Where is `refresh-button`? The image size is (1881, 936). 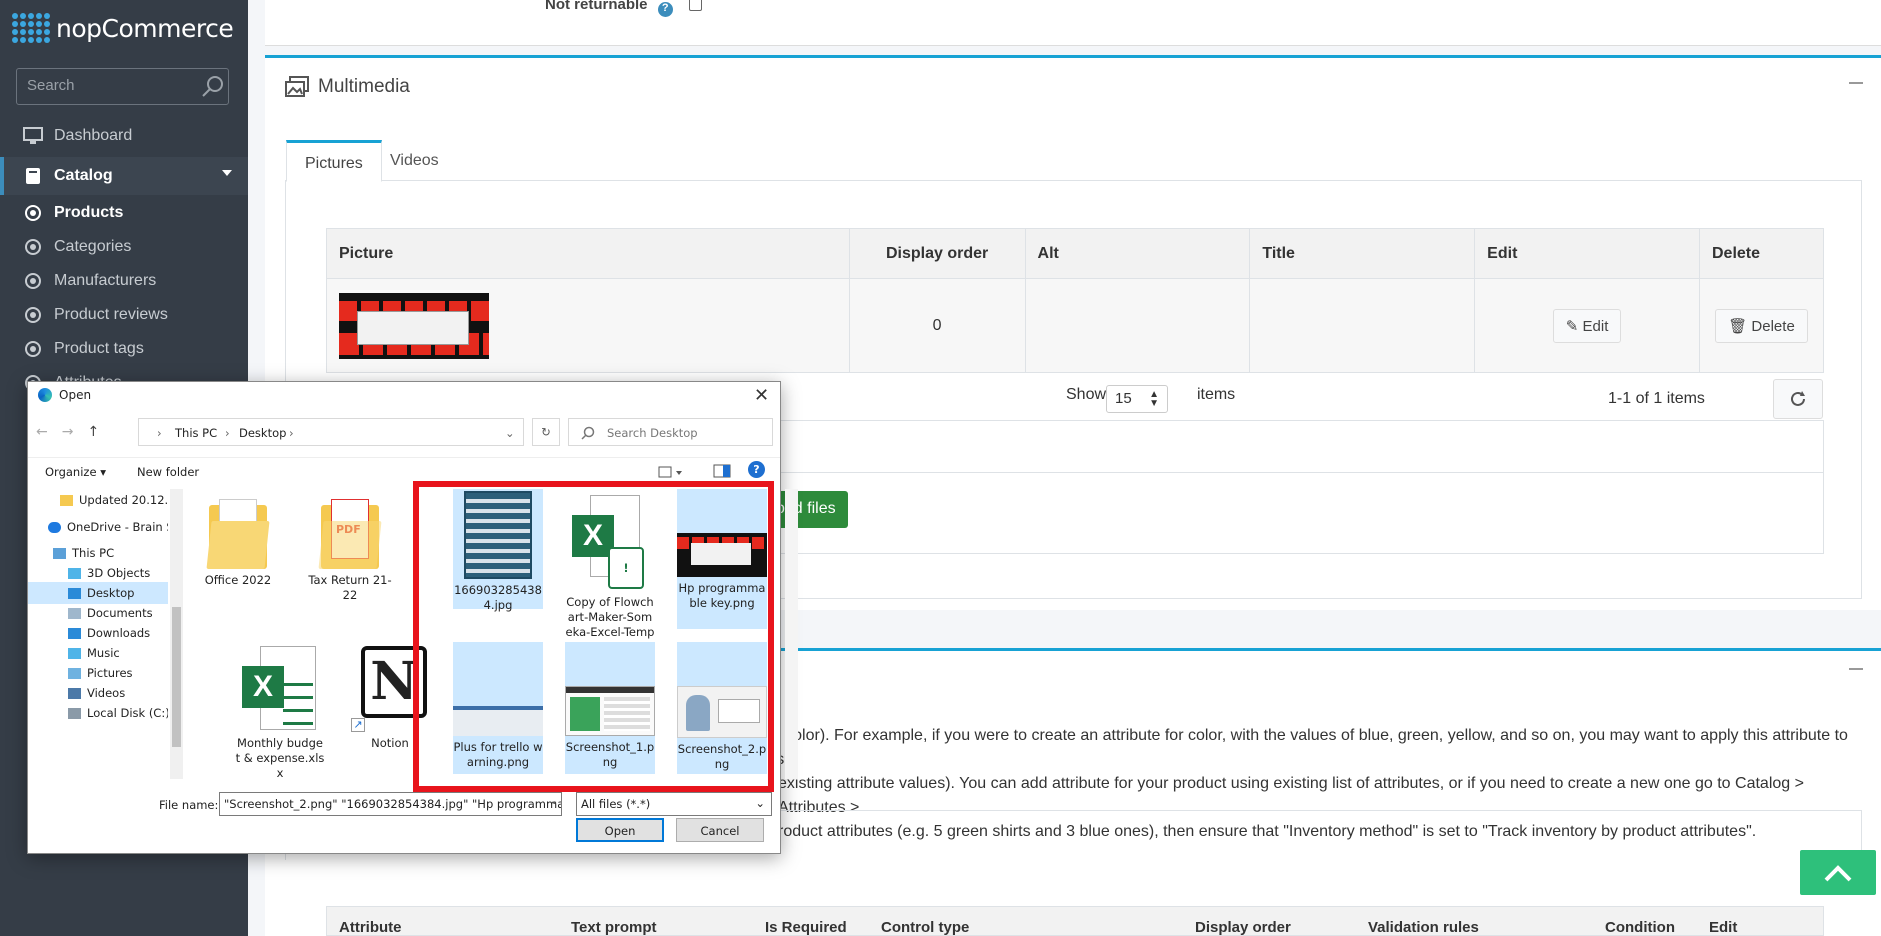 refresh-button is located at coordinates (1798, 399).